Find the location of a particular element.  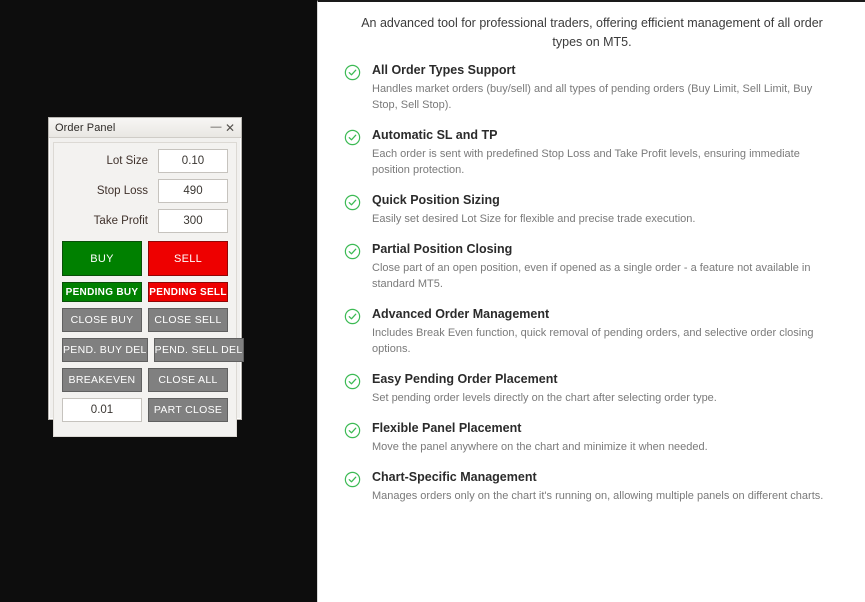

pending-buy-delete-button: PEND. BUY DEL is located at coordinates (105, 350).